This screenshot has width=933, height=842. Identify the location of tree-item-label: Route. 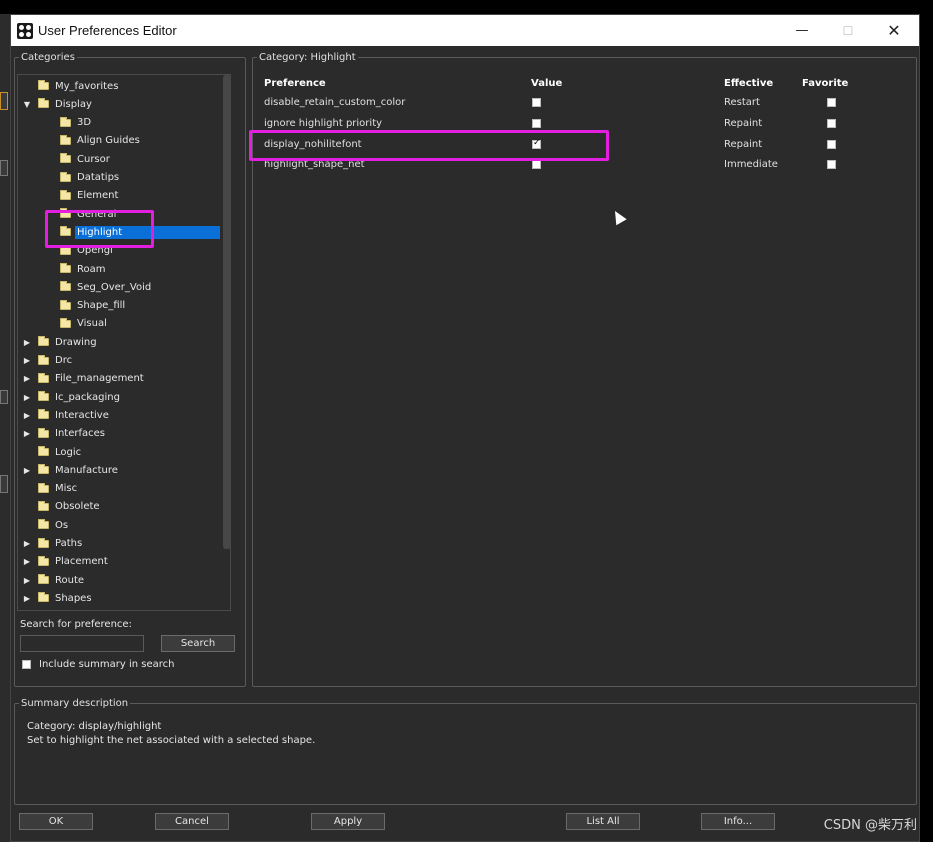
(70, 580).